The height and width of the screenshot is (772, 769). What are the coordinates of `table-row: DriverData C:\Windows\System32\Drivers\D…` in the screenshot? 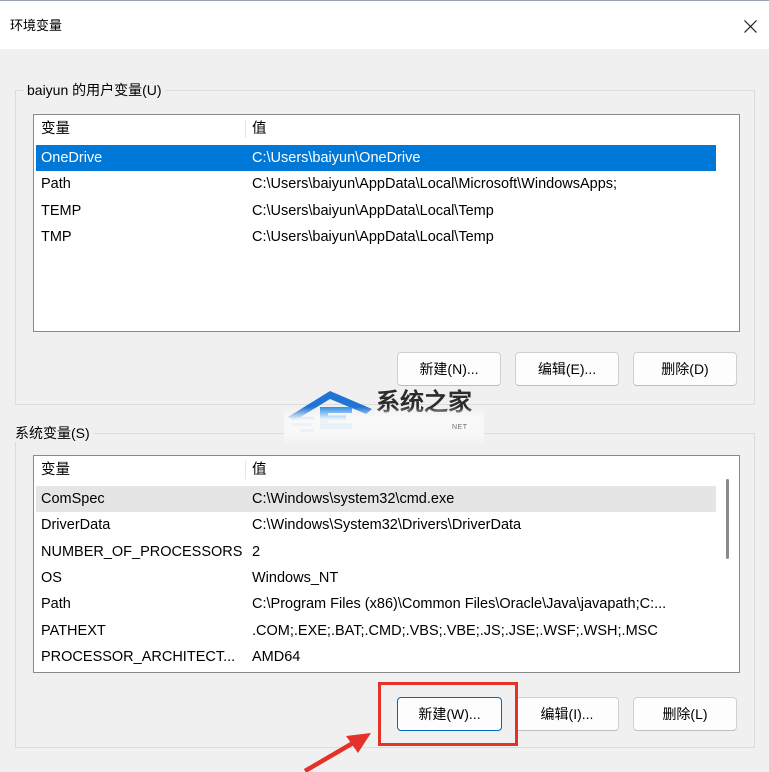 It's located at (376, 525).